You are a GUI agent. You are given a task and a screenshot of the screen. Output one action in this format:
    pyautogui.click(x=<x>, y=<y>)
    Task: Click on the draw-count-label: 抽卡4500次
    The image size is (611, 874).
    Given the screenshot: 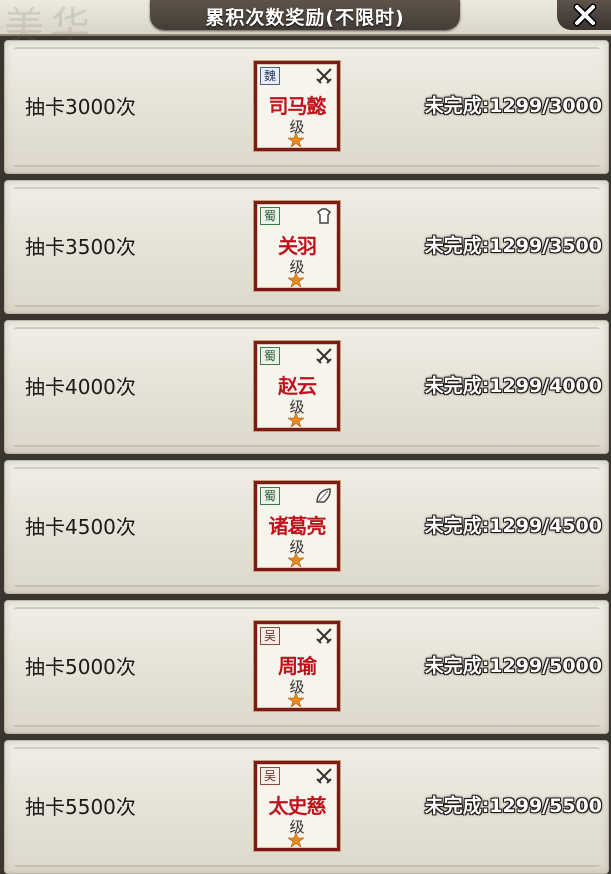 What is the action you would take?
    pyautogui.click(x=80, y=527)
    